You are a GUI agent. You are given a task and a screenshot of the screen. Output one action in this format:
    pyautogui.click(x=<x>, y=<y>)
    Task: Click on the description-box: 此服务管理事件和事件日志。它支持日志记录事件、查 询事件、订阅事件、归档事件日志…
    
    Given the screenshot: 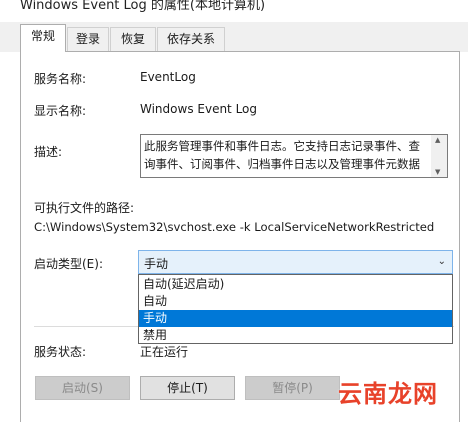 What is the action you would take?
    pyautogui.click(x=294, y=156)
    